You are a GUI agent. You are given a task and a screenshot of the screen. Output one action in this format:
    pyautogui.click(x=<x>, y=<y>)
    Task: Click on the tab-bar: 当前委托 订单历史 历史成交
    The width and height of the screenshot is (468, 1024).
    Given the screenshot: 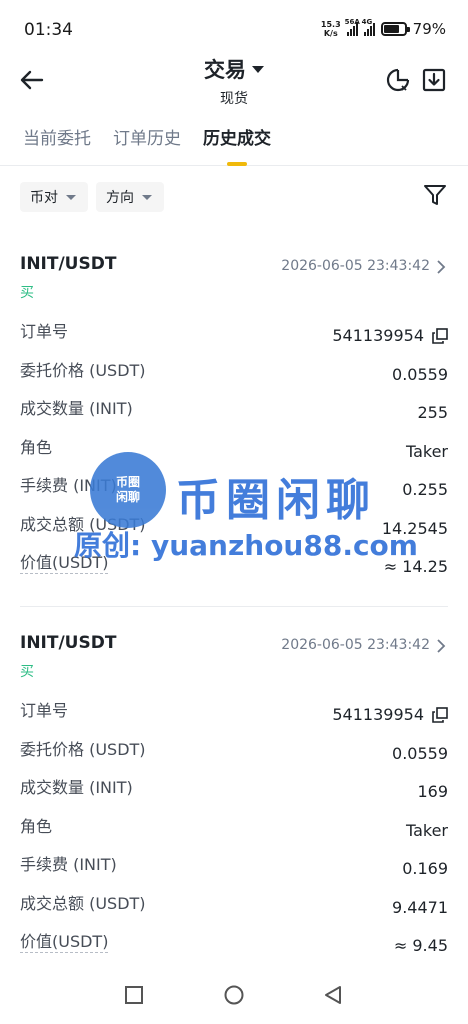 What is the action you would take?
    pyautogui.click(x=234, y=145)
    